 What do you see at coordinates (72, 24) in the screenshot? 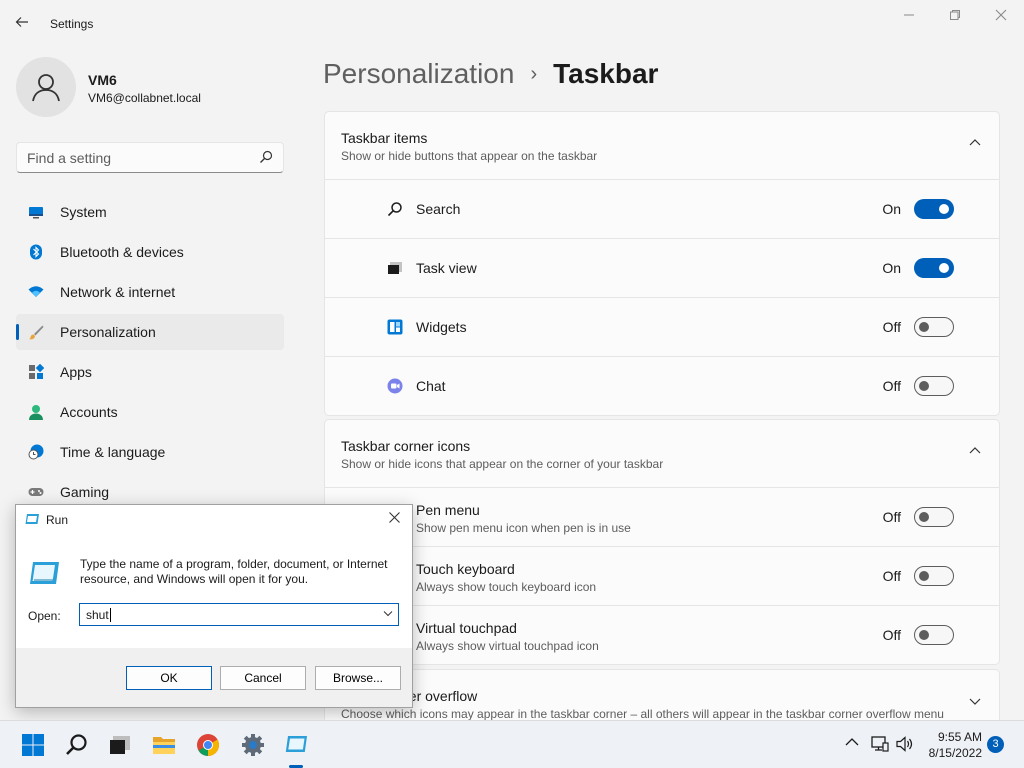
I see `app-title: Settings` at bounding box center [72, 24].